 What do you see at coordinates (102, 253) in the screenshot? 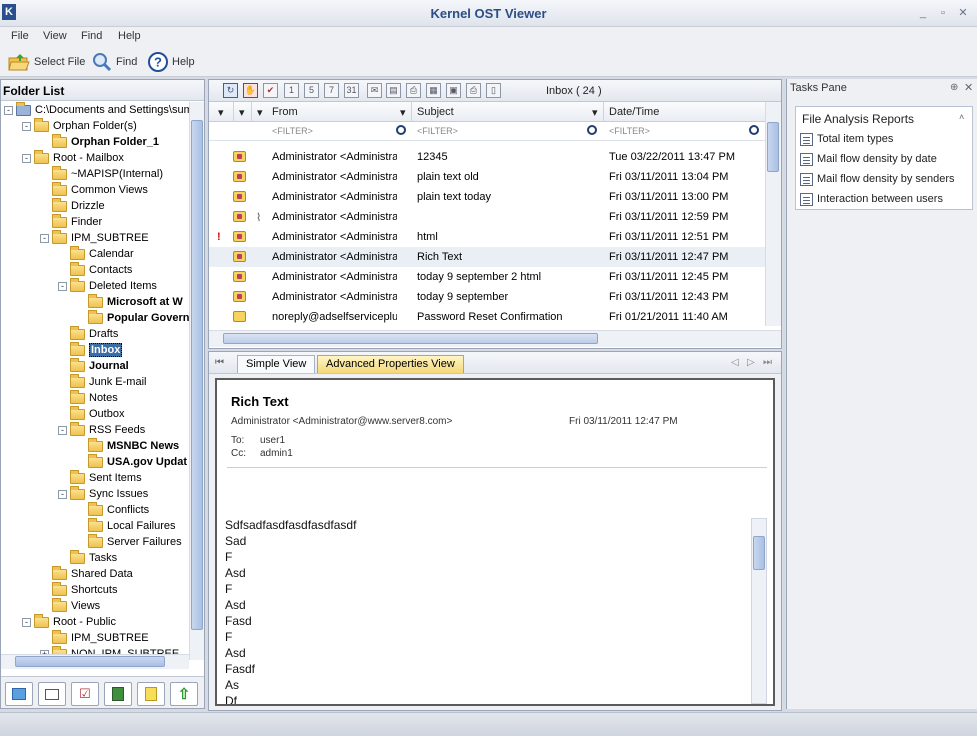
I see `folder-tree-item: Calendar` at bounding box center [102, 253].